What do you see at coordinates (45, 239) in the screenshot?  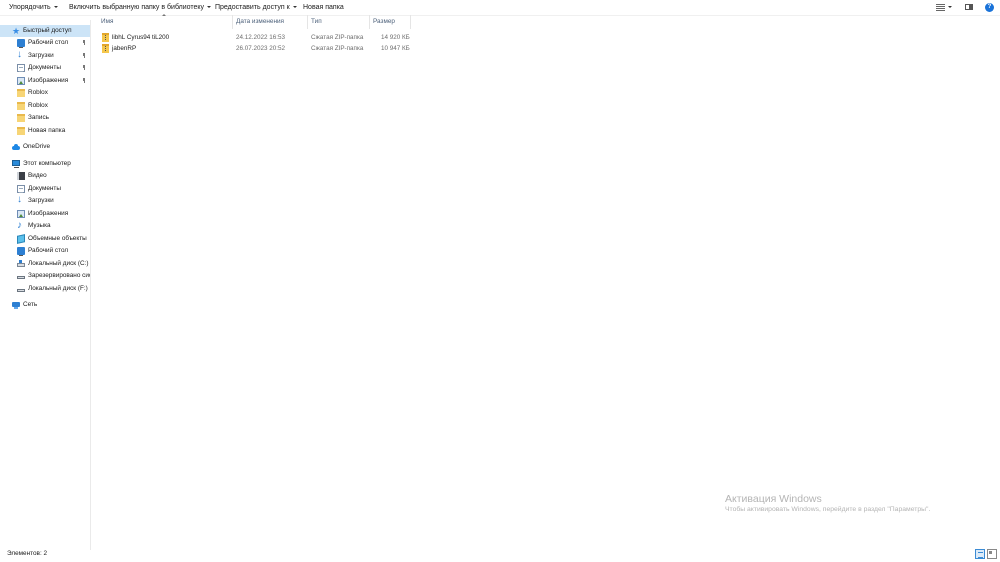 I see `nav-item-3d-objects: Объемные объекты` at bounding box center [45, 239].